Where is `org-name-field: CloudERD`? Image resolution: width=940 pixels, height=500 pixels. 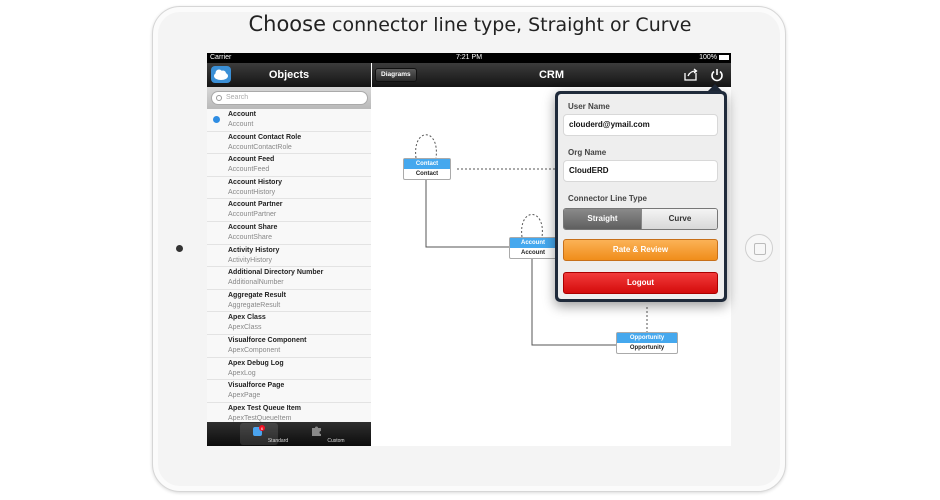
org-name-field: CloudERD is located at coordinates (640, 171).